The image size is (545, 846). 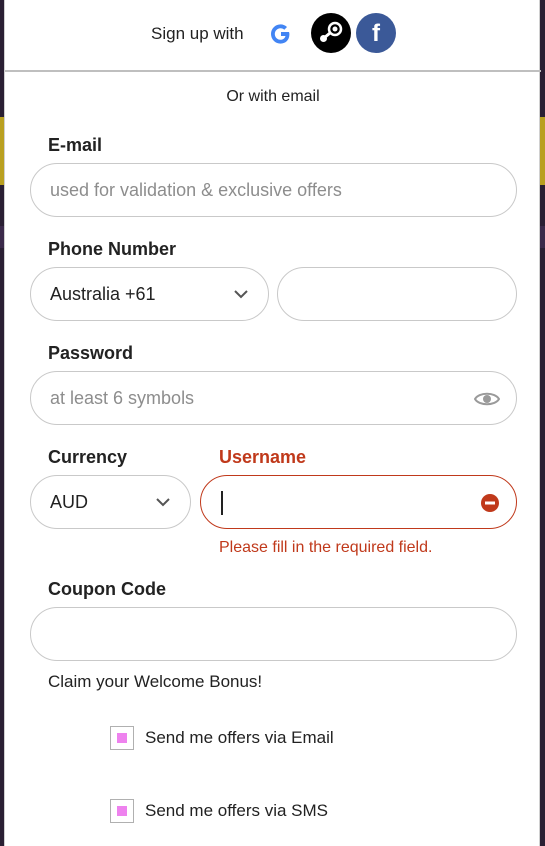 I want to click on coupon-field-wrapper, so click(x=273, y=634).